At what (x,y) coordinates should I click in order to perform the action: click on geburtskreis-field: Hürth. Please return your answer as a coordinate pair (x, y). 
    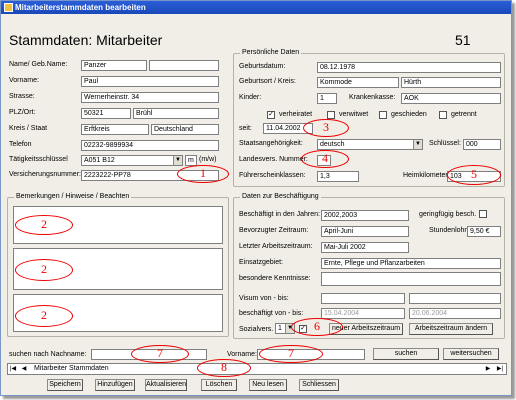
    Looking at the image, I should click on (451, 82).